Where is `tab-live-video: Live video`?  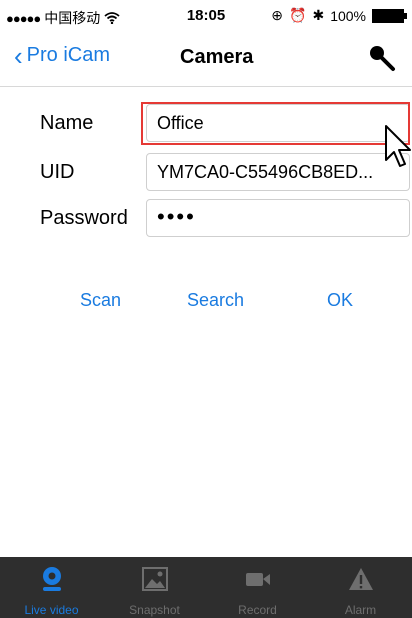
tab-live-video: Live video is located at coordinates (51, 587).